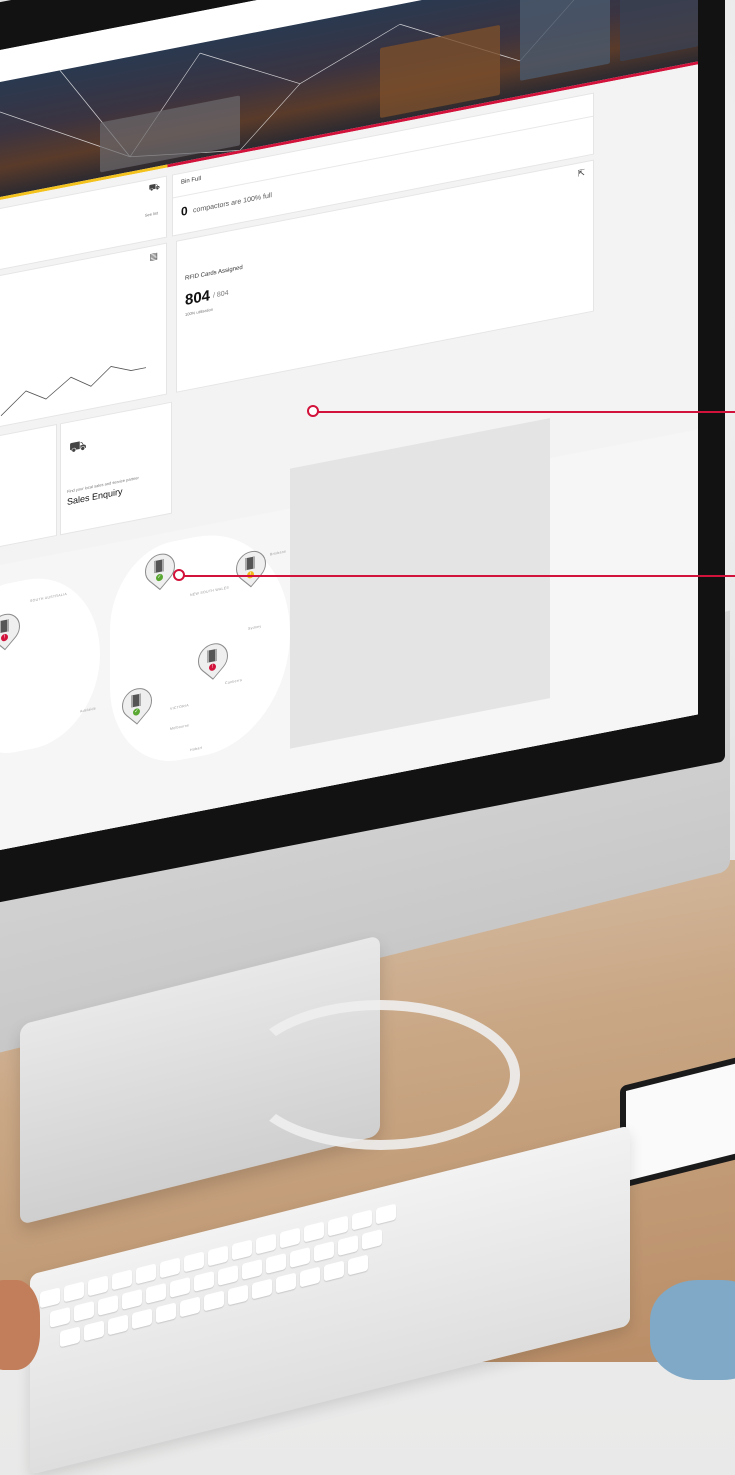 Image resolution: width=735 pixels, height=1475 pixels. Describe the element at coordinates (83, 336) in the screenshot. I see `card-left-chart: ▤` at that location.